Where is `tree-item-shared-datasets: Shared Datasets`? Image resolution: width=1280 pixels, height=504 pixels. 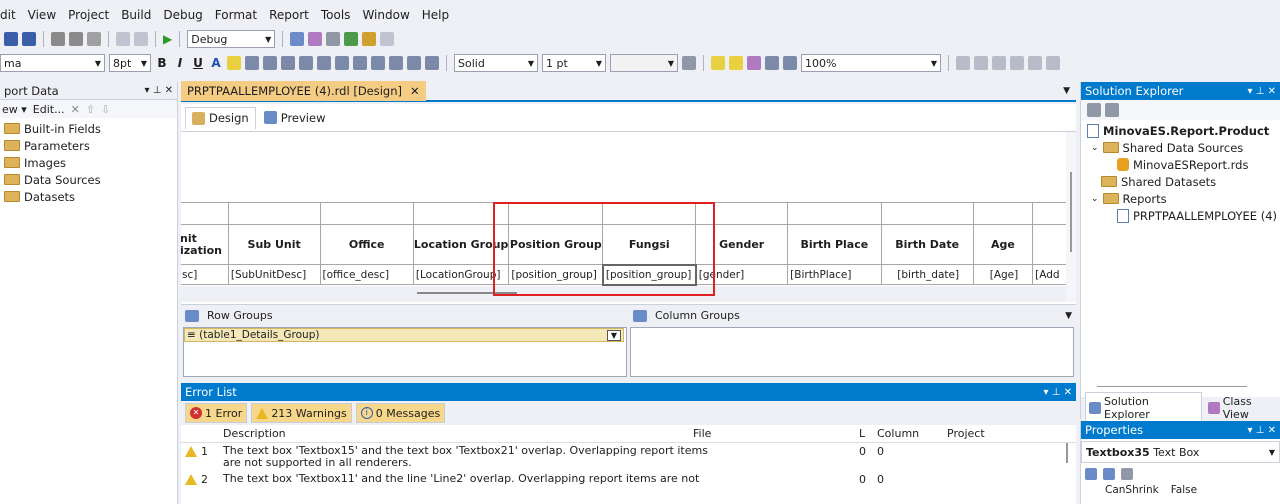
tree-item-shared-datasets: Shared Datasets is located at coordinates (1183, 181).